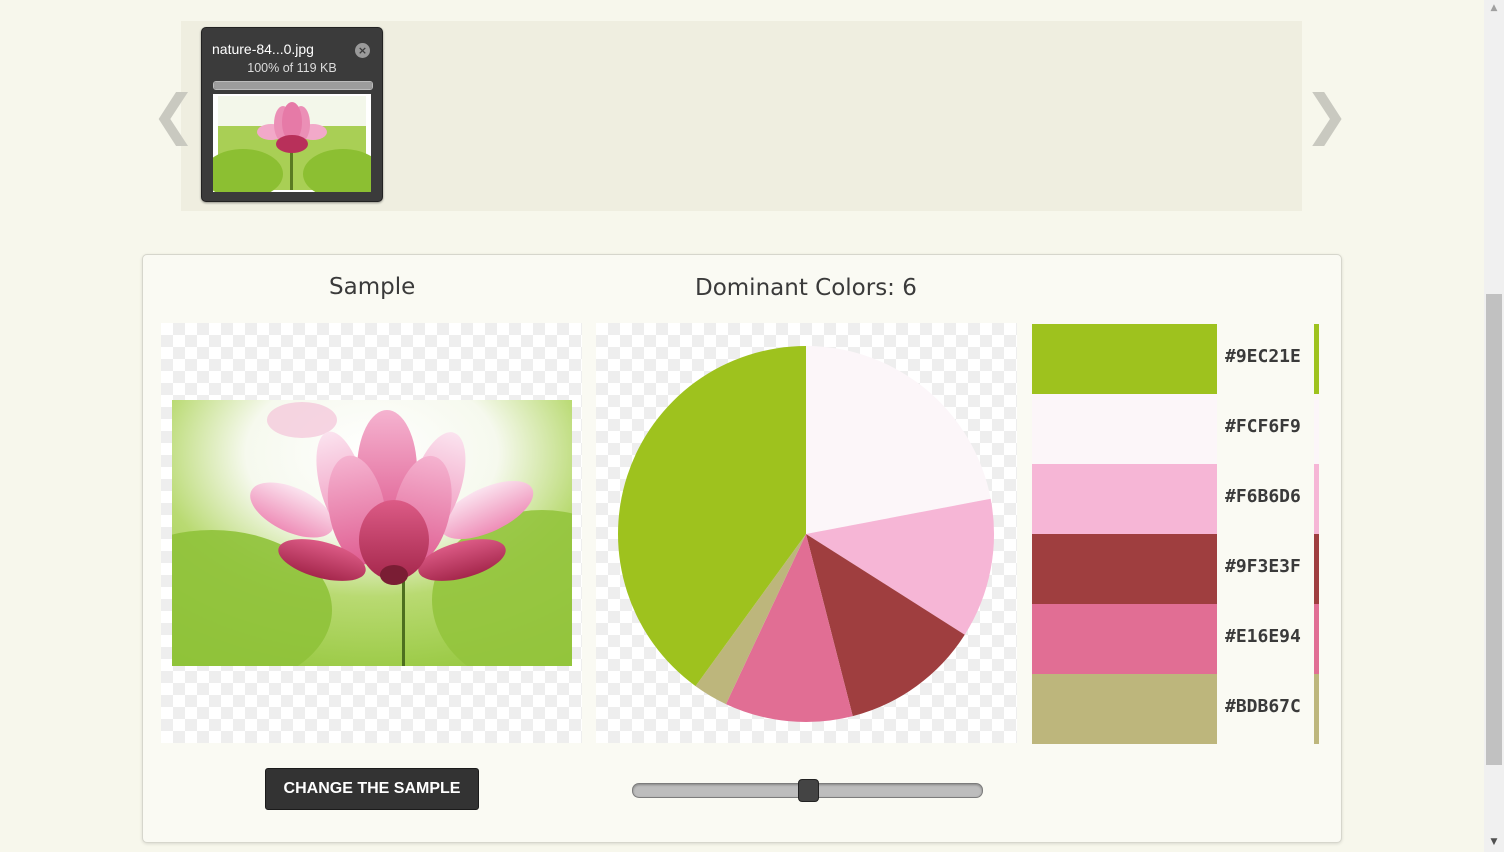 The image size is (1504, 852). Describe the element at coordinates (1263, 356) in the screenshot. I see `swatch-hex-label: #9EC21E` at that location.